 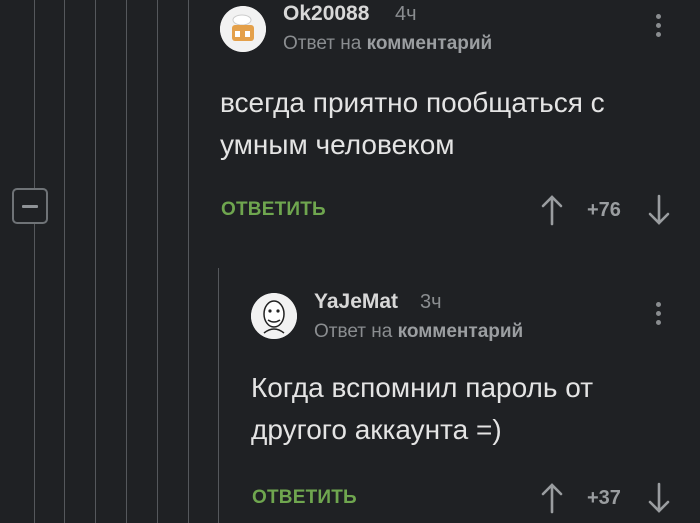 What do you see at coordinates (326, 14) in the screenshot?
I see `username: Ok20088` at bounding box center [326, 14].